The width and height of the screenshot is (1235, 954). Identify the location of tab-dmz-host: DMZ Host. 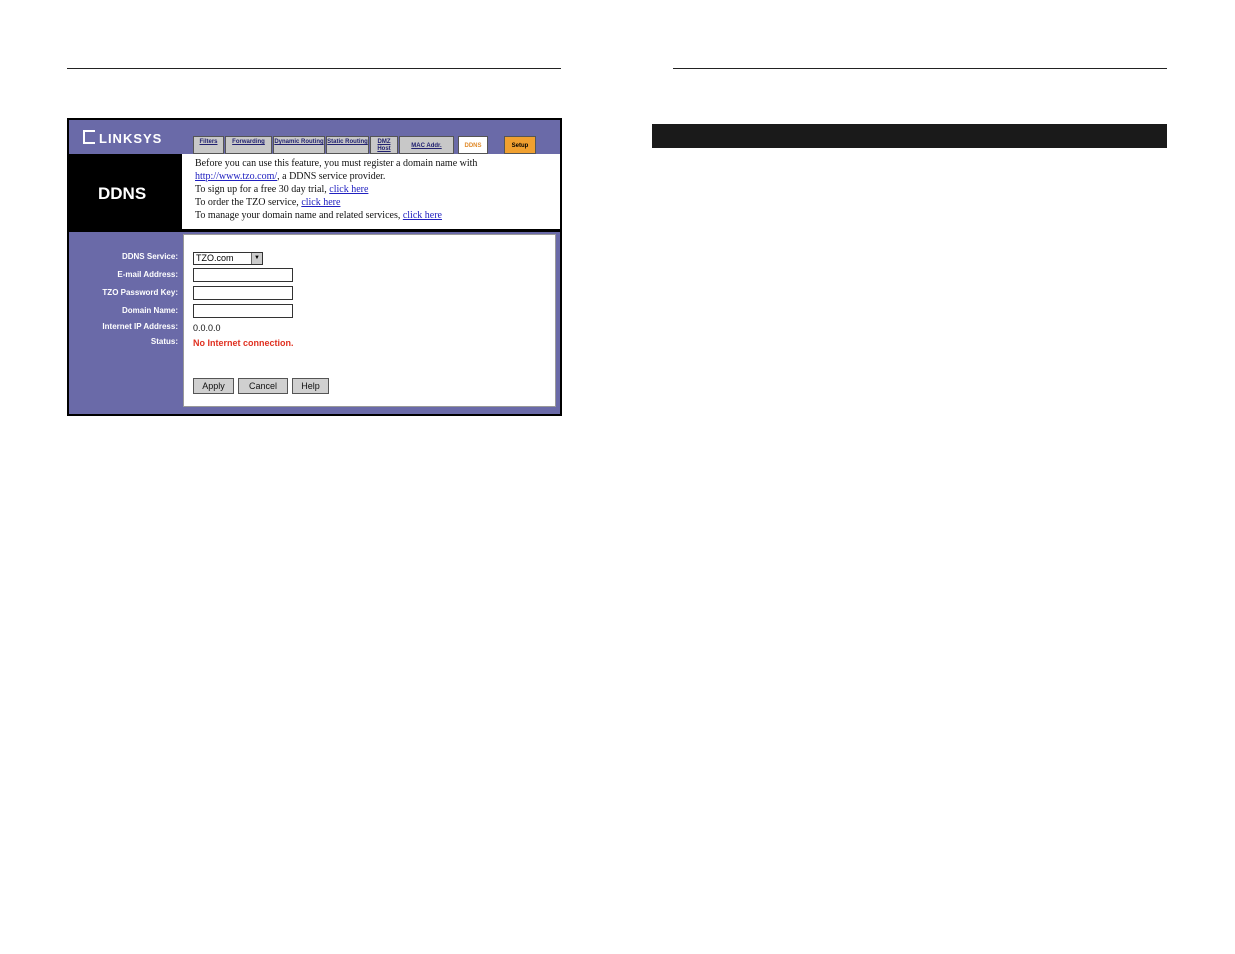
(384, 145).